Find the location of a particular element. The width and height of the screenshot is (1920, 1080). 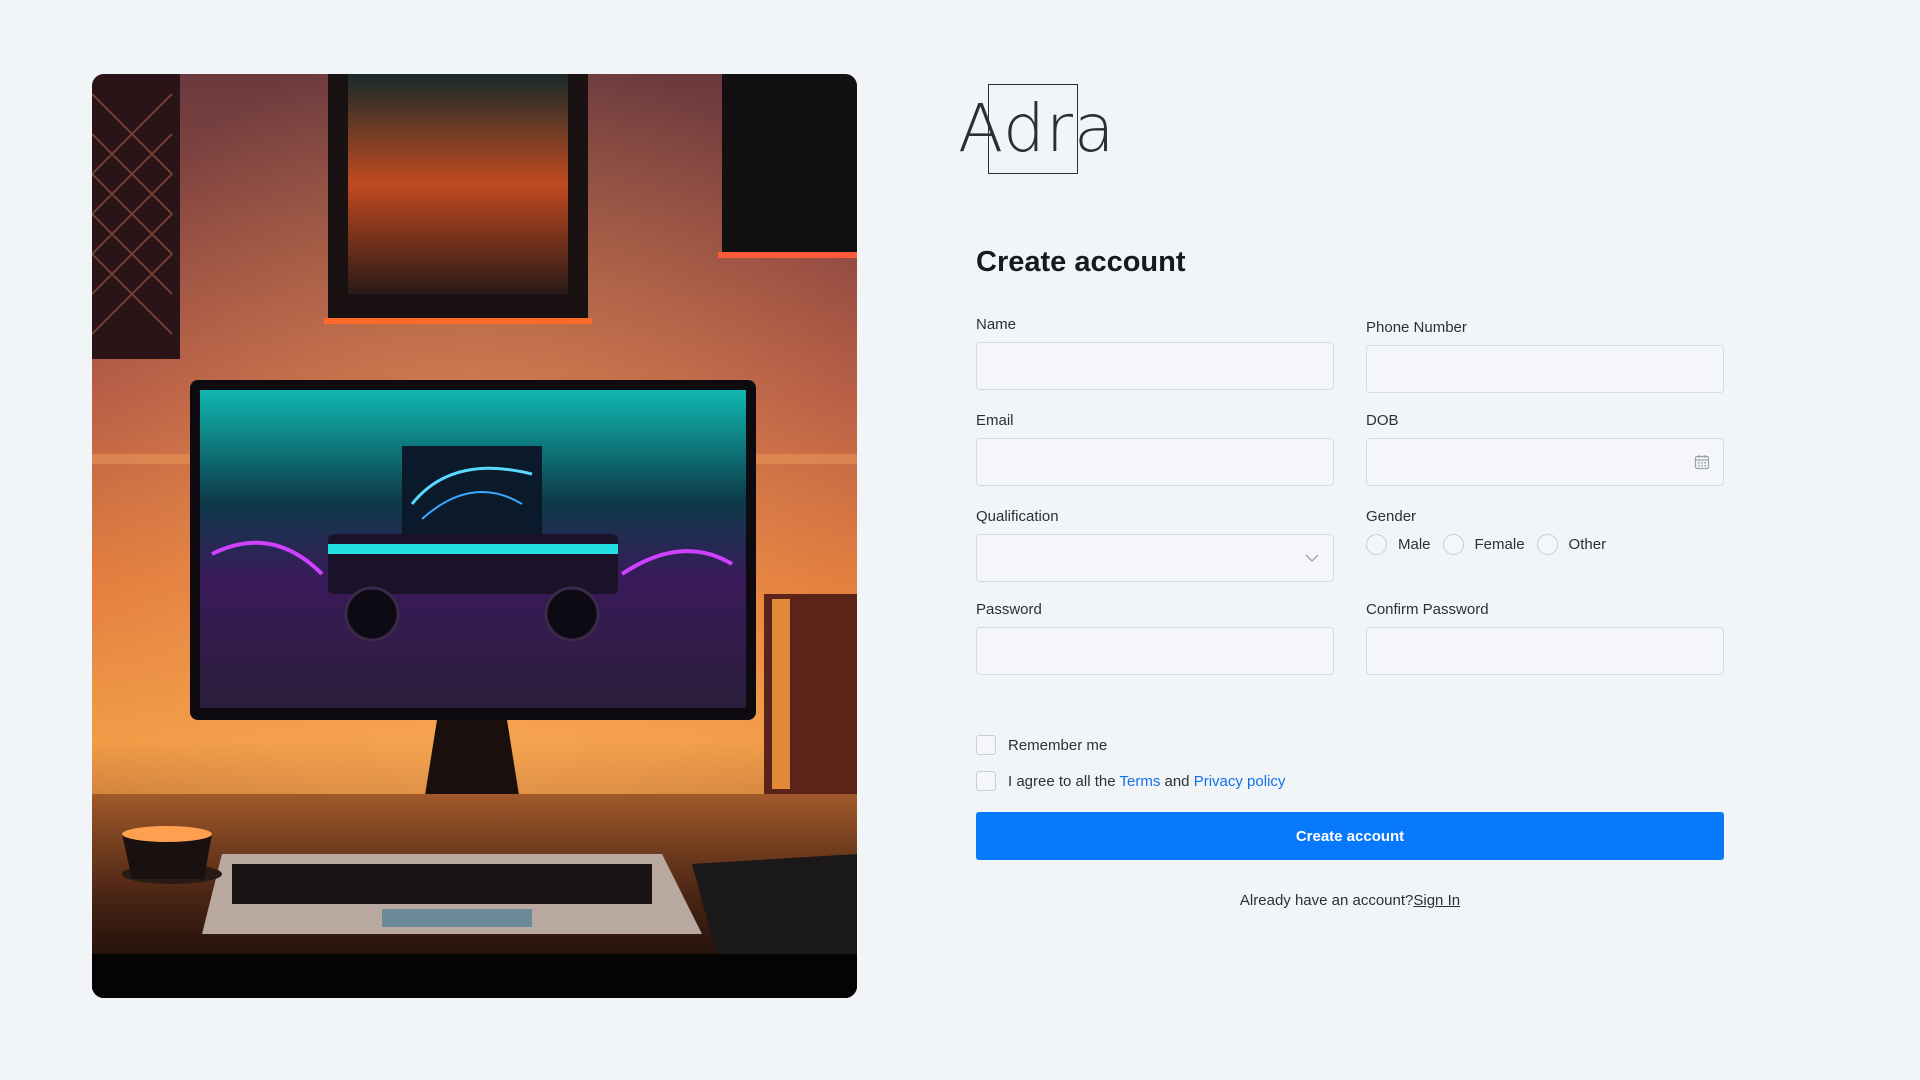

brand-logo: Adra is located at coordinates (1036, 133).